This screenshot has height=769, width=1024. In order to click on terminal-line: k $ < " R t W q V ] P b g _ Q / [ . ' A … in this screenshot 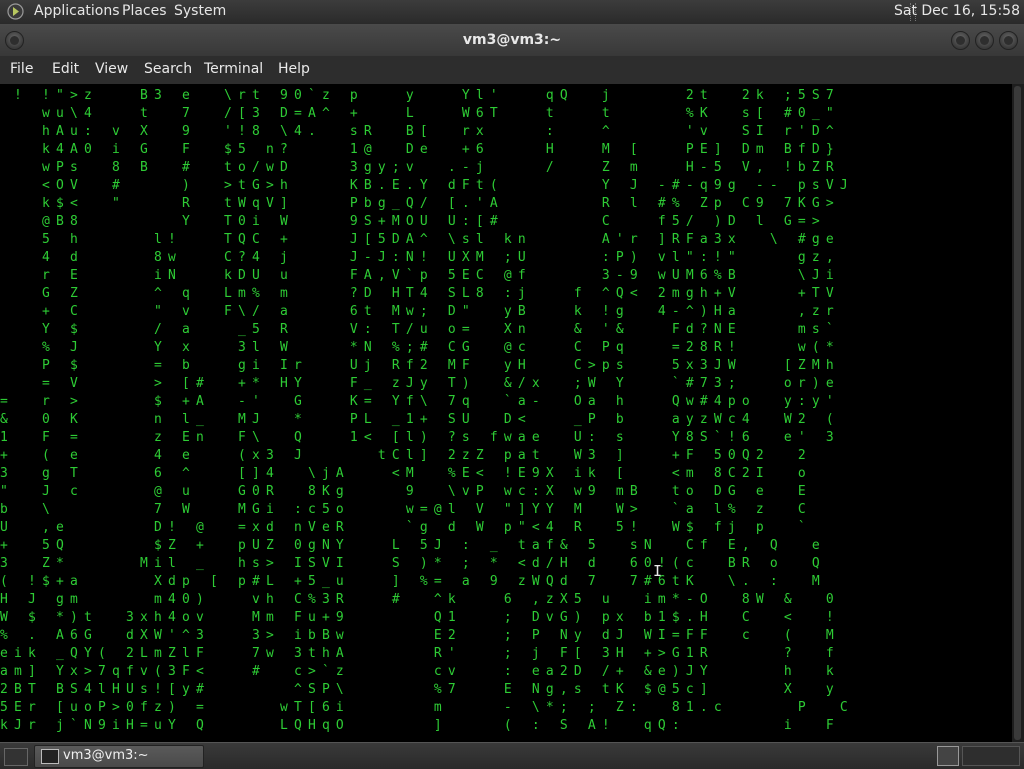, I will do `click(417, 203)`.